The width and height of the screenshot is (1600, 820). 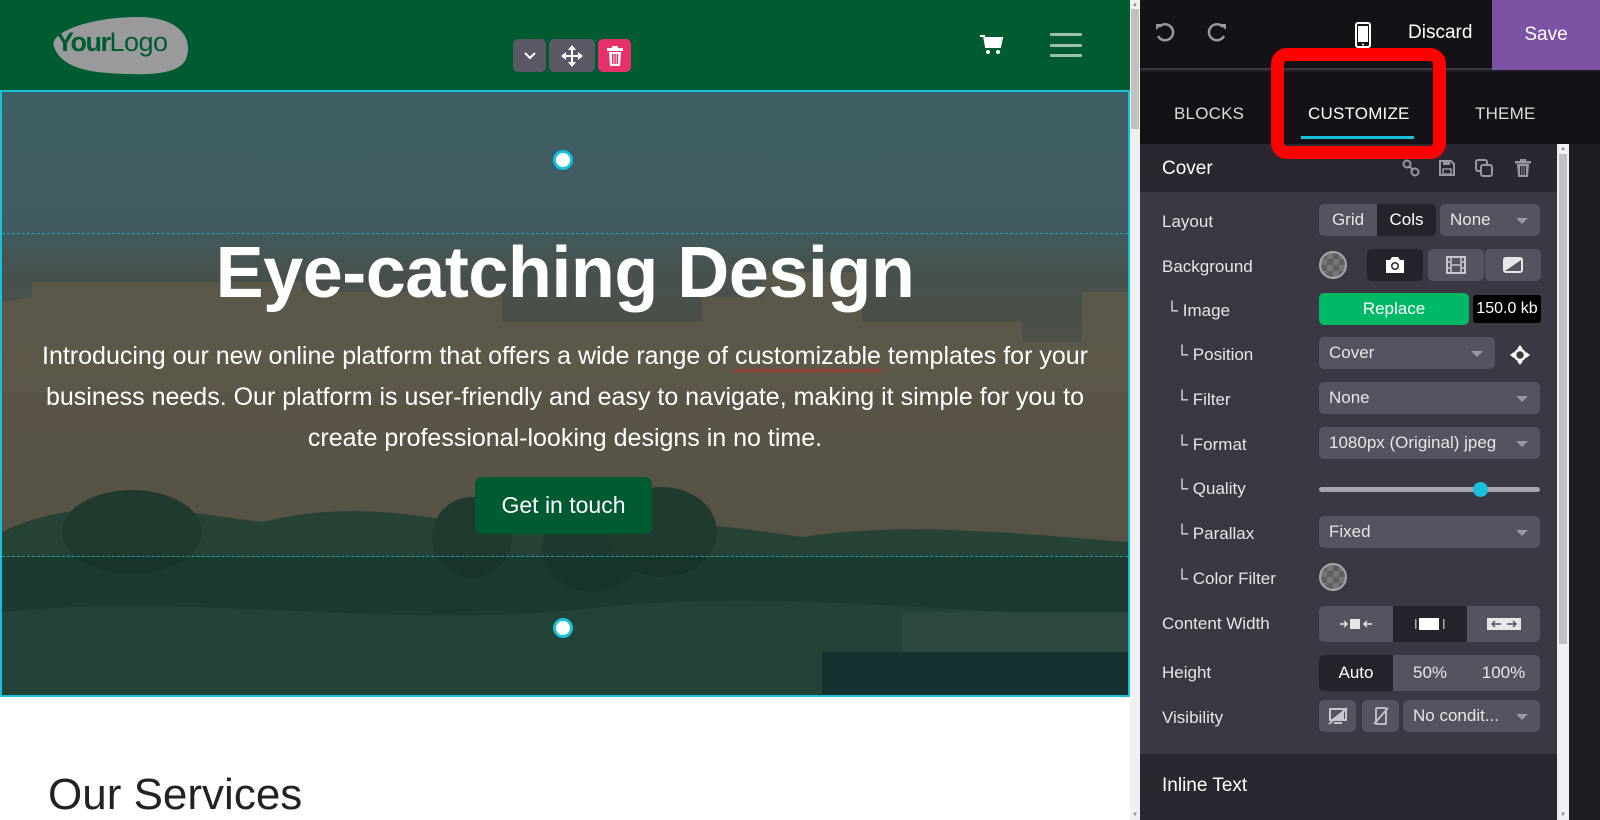 What do you see at coordinates (1429, 532) in the screenshot?
I see `parallax-dropdown: Fixed` at bounding box center [1429, 532].